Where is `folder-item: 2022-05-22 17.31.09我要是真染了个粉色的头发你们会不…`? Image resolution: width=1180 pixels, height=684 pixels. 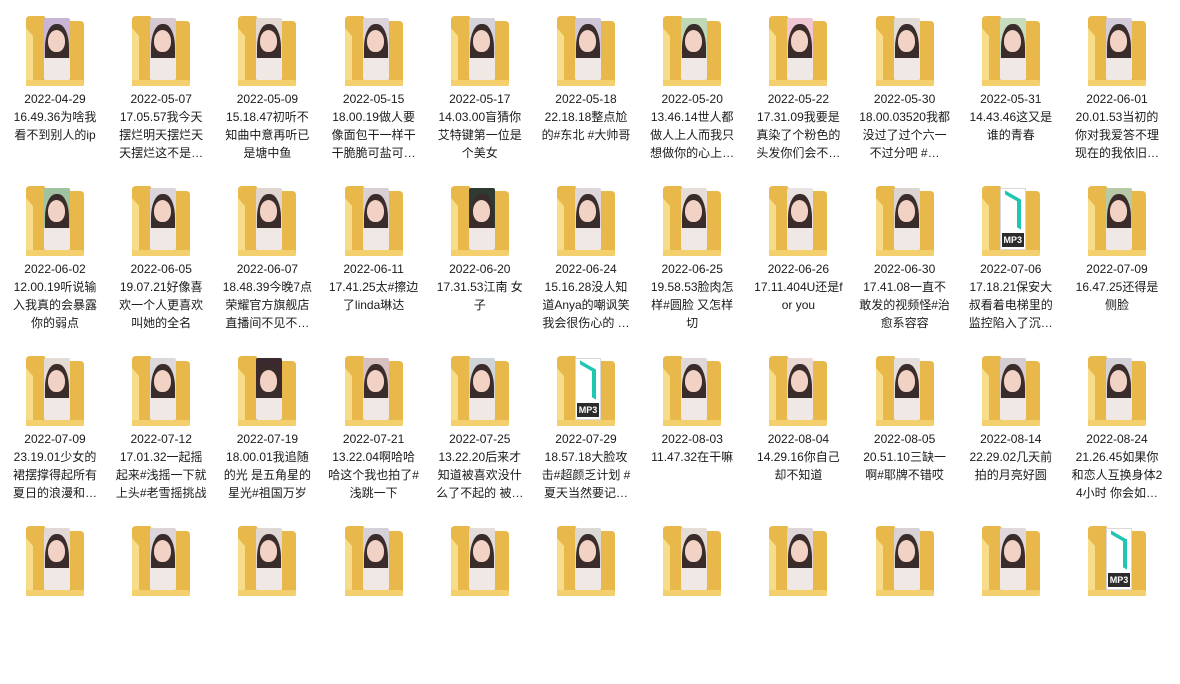 folder-item: 2022-05-22 17.31.09我要是真染了个粉色的头发你们会不… is located at coordinates (798, 89).